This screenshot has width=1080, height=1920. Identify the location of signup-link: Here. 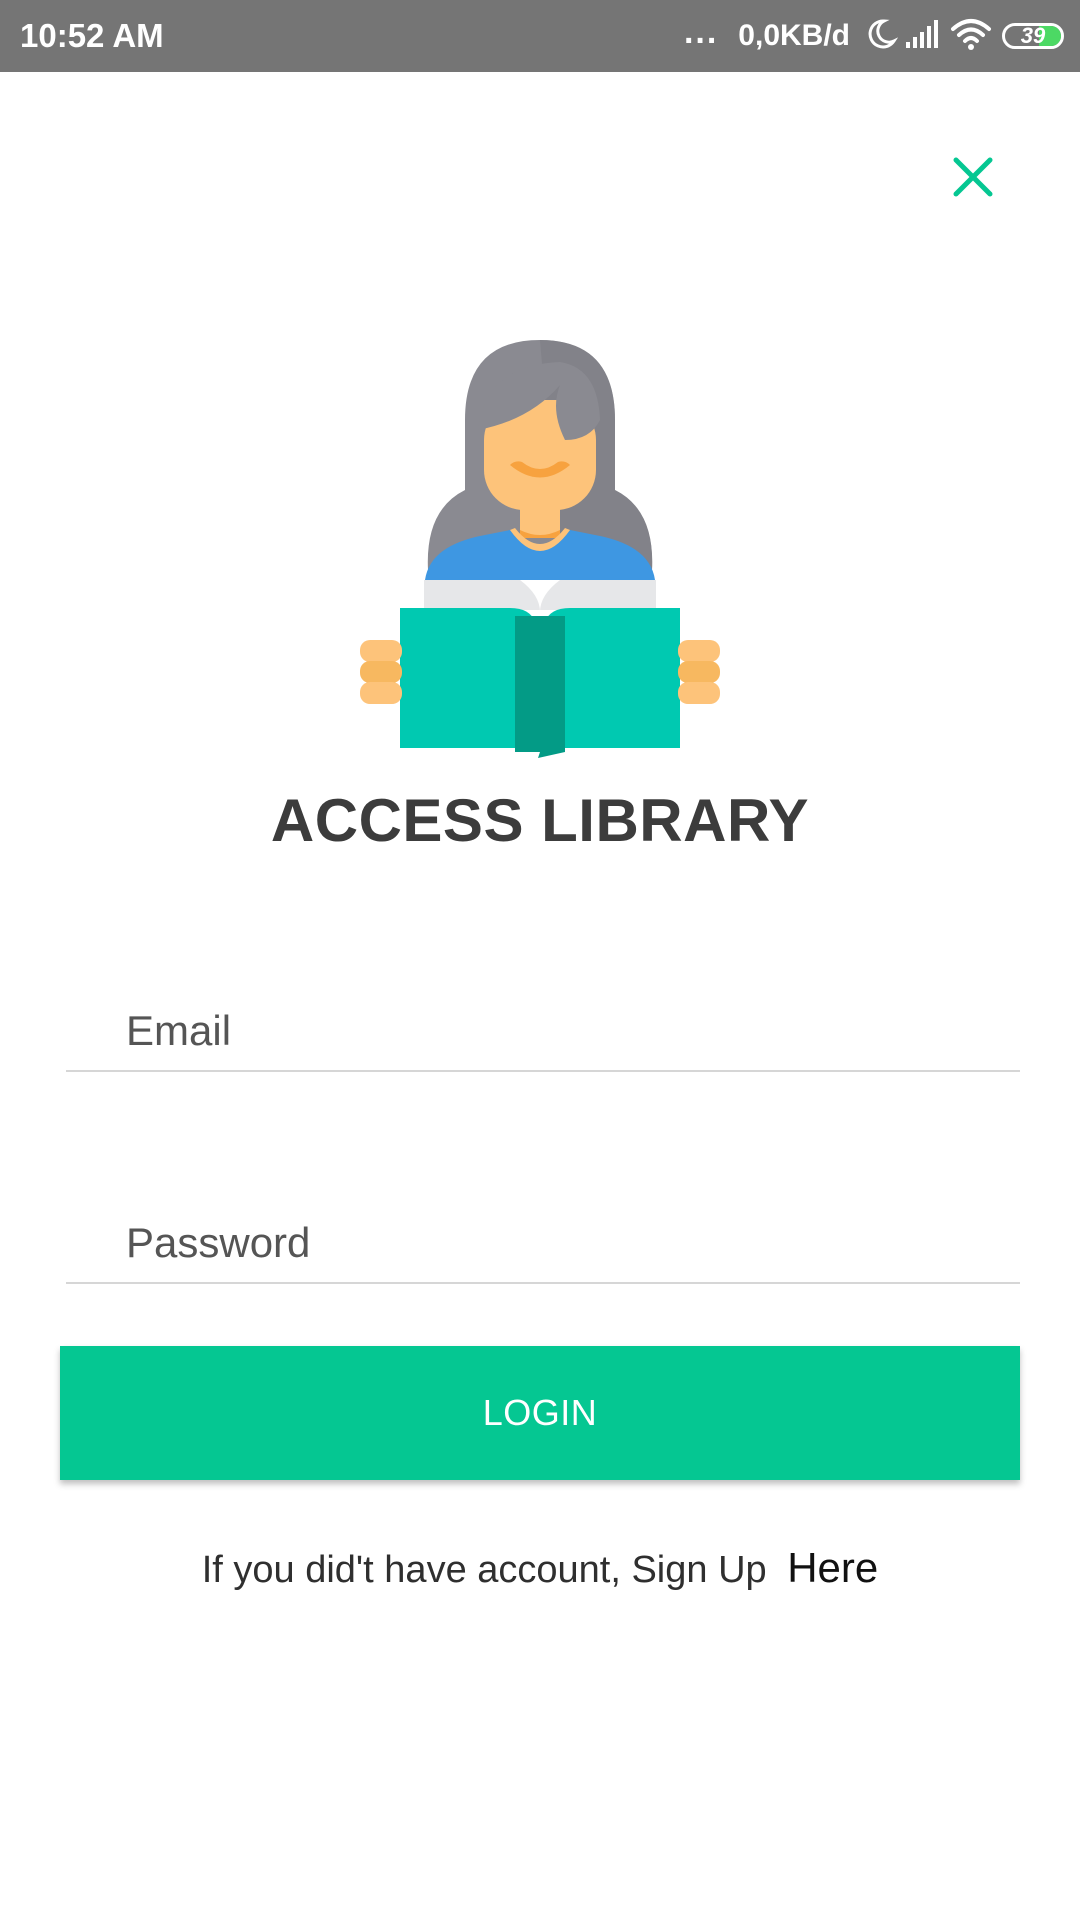
(832, 1567).